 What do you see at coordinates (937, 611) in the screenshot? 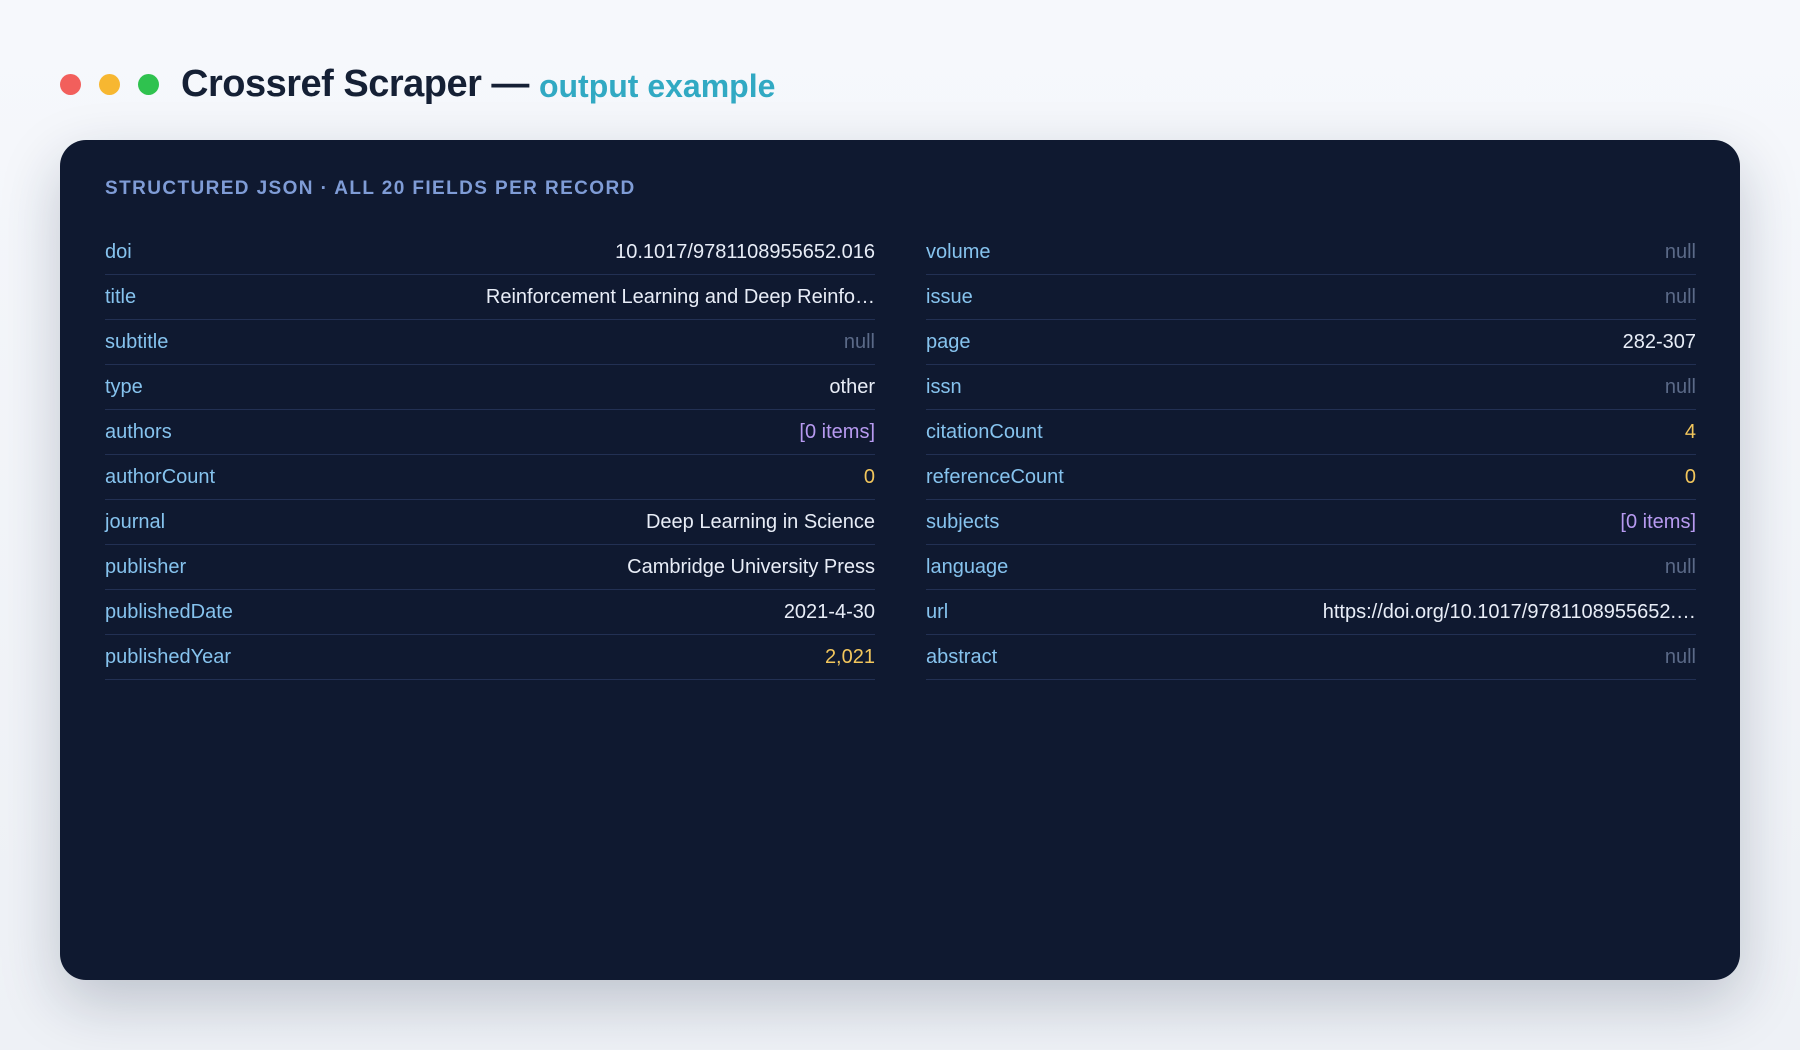
I see `field-key: url` at bounding box center [937, 611].